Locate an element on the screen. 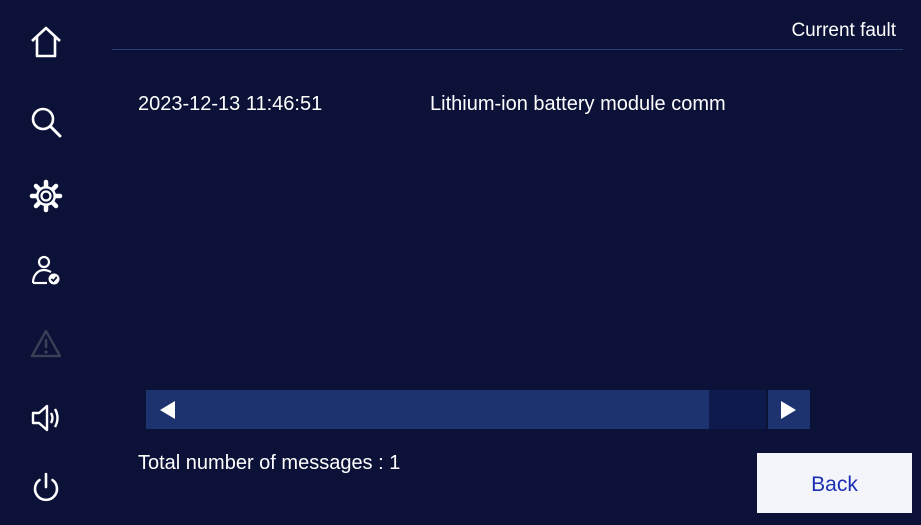 Image resolution: width=921 pixels, height=525 pixels. right-arrow-icon is located at coordinates (788, 409).